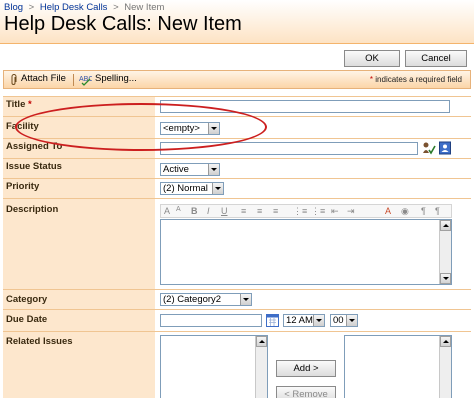 The width and height of the screenshot is (474, 398). What do you see at coordinates (43, 78) in the screenshot?
I see `attach-file-button: Attach File` at bounding box center [43, 78].